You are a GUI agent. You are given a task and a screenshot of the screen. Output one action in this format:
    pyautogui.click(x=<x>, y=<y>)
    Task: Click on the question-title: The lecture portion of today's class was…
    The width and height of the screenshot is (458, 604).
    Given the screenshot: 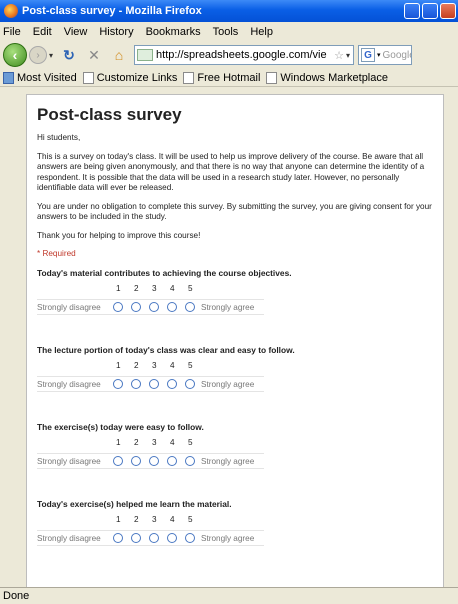 What is the action you would take?
    pyautogui.click(x=166, y=350)
    